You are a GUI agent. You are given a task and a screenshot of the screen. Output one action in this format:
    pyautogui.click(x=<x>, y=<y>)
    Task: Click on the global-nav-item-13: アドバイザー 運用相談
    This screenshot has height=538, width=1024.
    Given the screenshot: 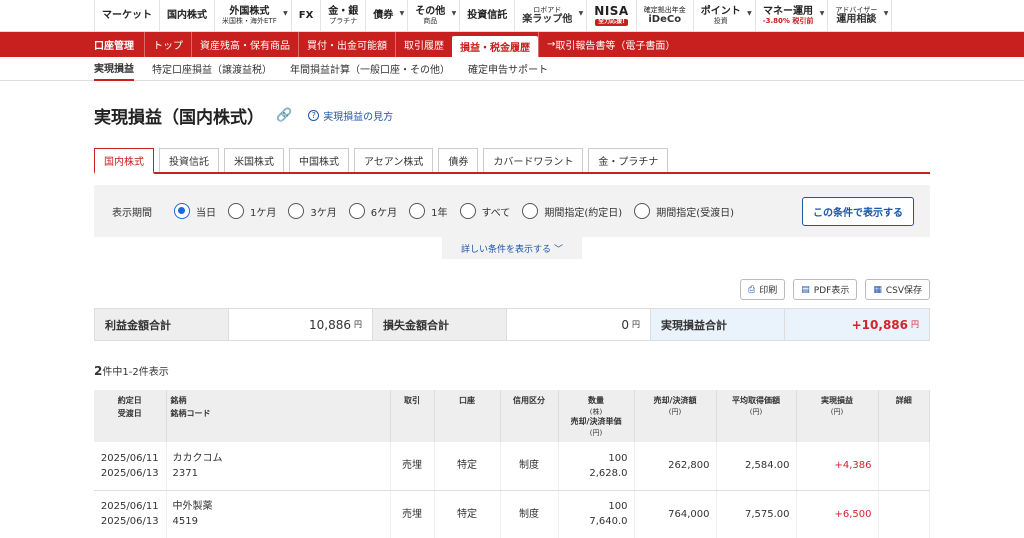 What is the action you would take?
    pyautogui.click(x=860, y=15)
    